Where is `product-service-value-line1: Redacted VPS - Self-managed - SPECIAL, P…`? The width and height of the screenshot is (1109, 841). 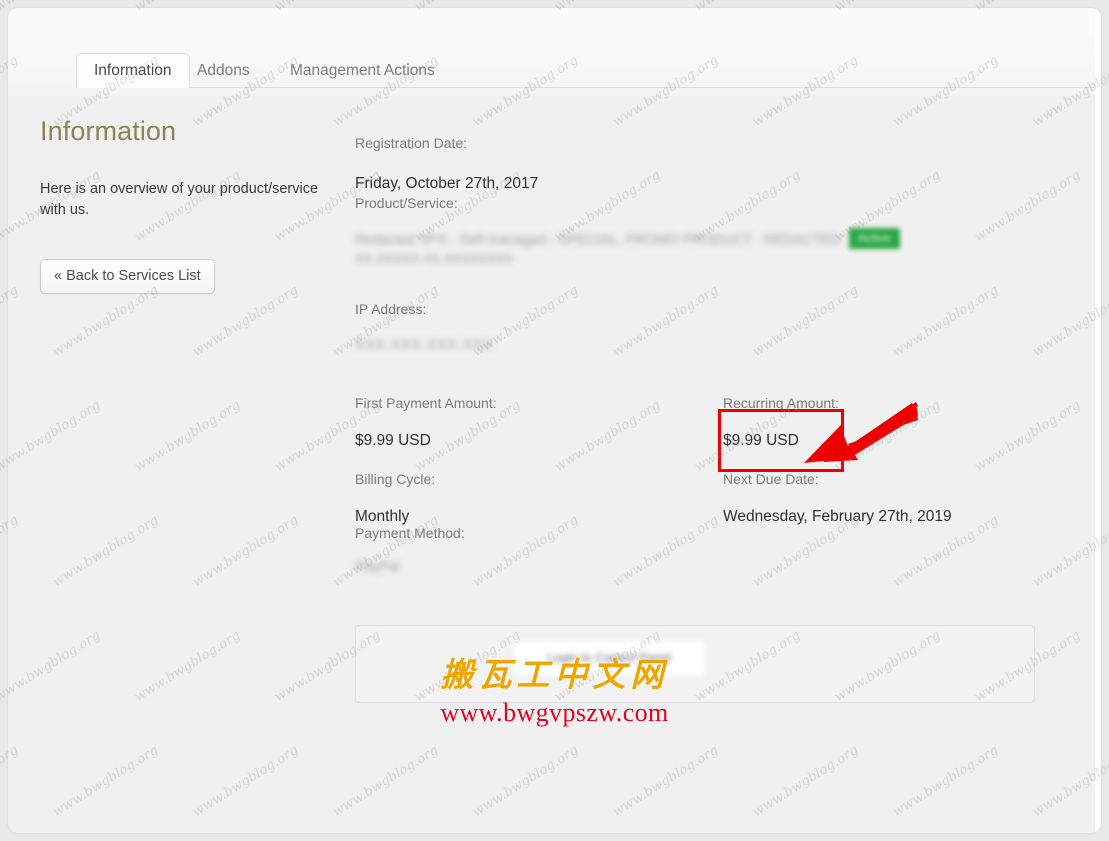
product-service-value-line1: Redacted VPS - Self-managed - SPECIAL, P… is located at coordinates (598, 239).